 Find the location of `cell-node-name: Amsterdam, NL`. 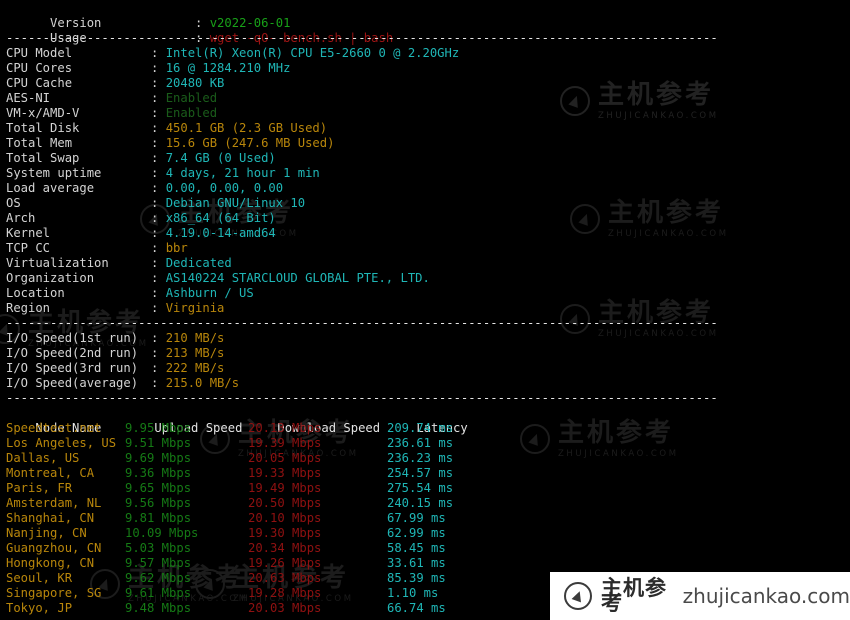

cell-node-name: Amsterdam, NL is located at coordinates (54, 503).